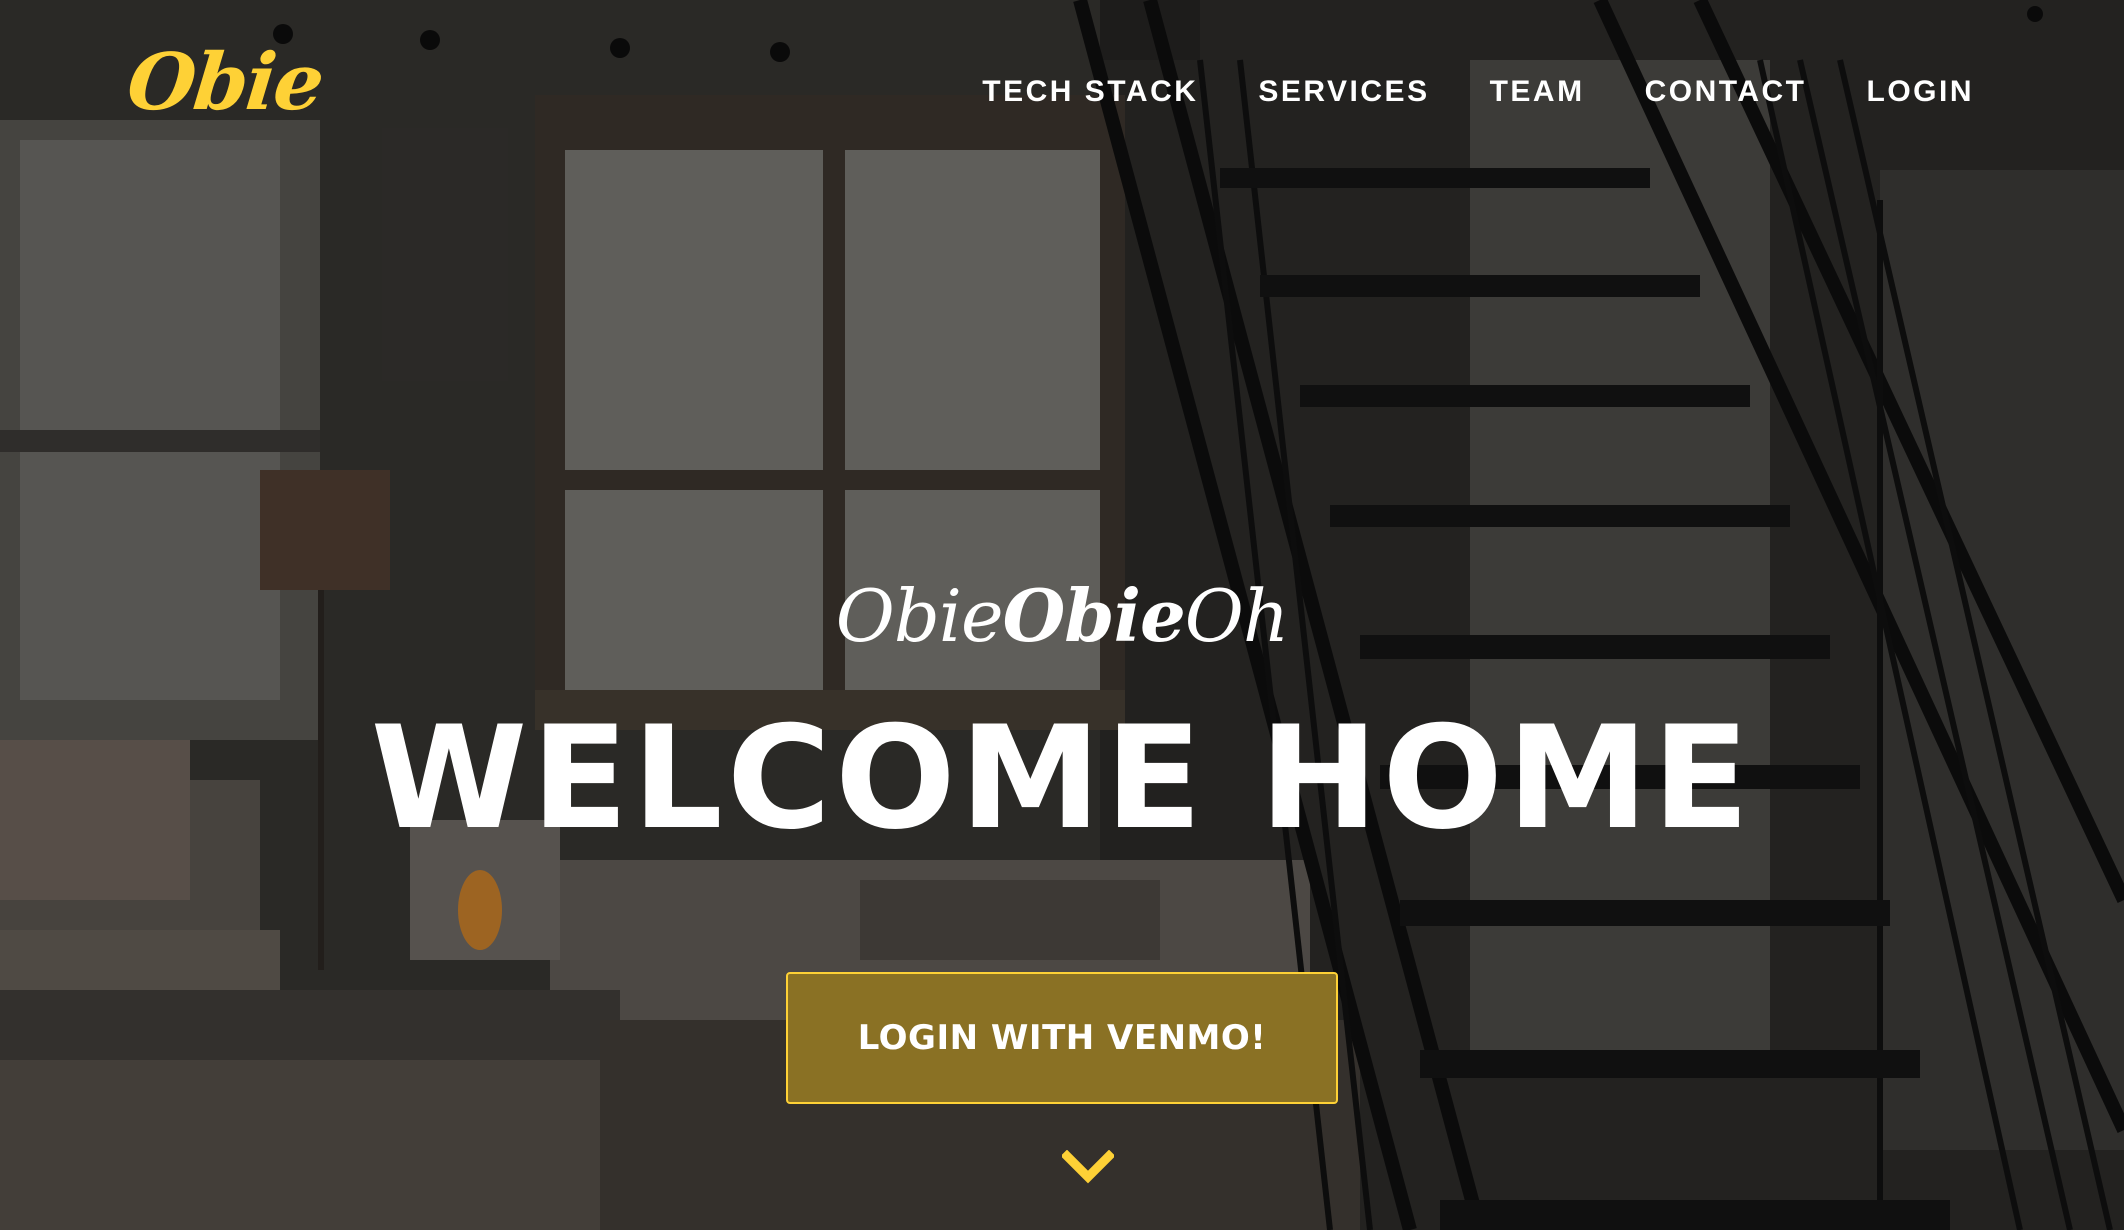 This screenshot has height=1230, width=2124. Describe the element at coordinates (1088, 1167) in the screenshot. I see `chevron-down-icon` at that location.